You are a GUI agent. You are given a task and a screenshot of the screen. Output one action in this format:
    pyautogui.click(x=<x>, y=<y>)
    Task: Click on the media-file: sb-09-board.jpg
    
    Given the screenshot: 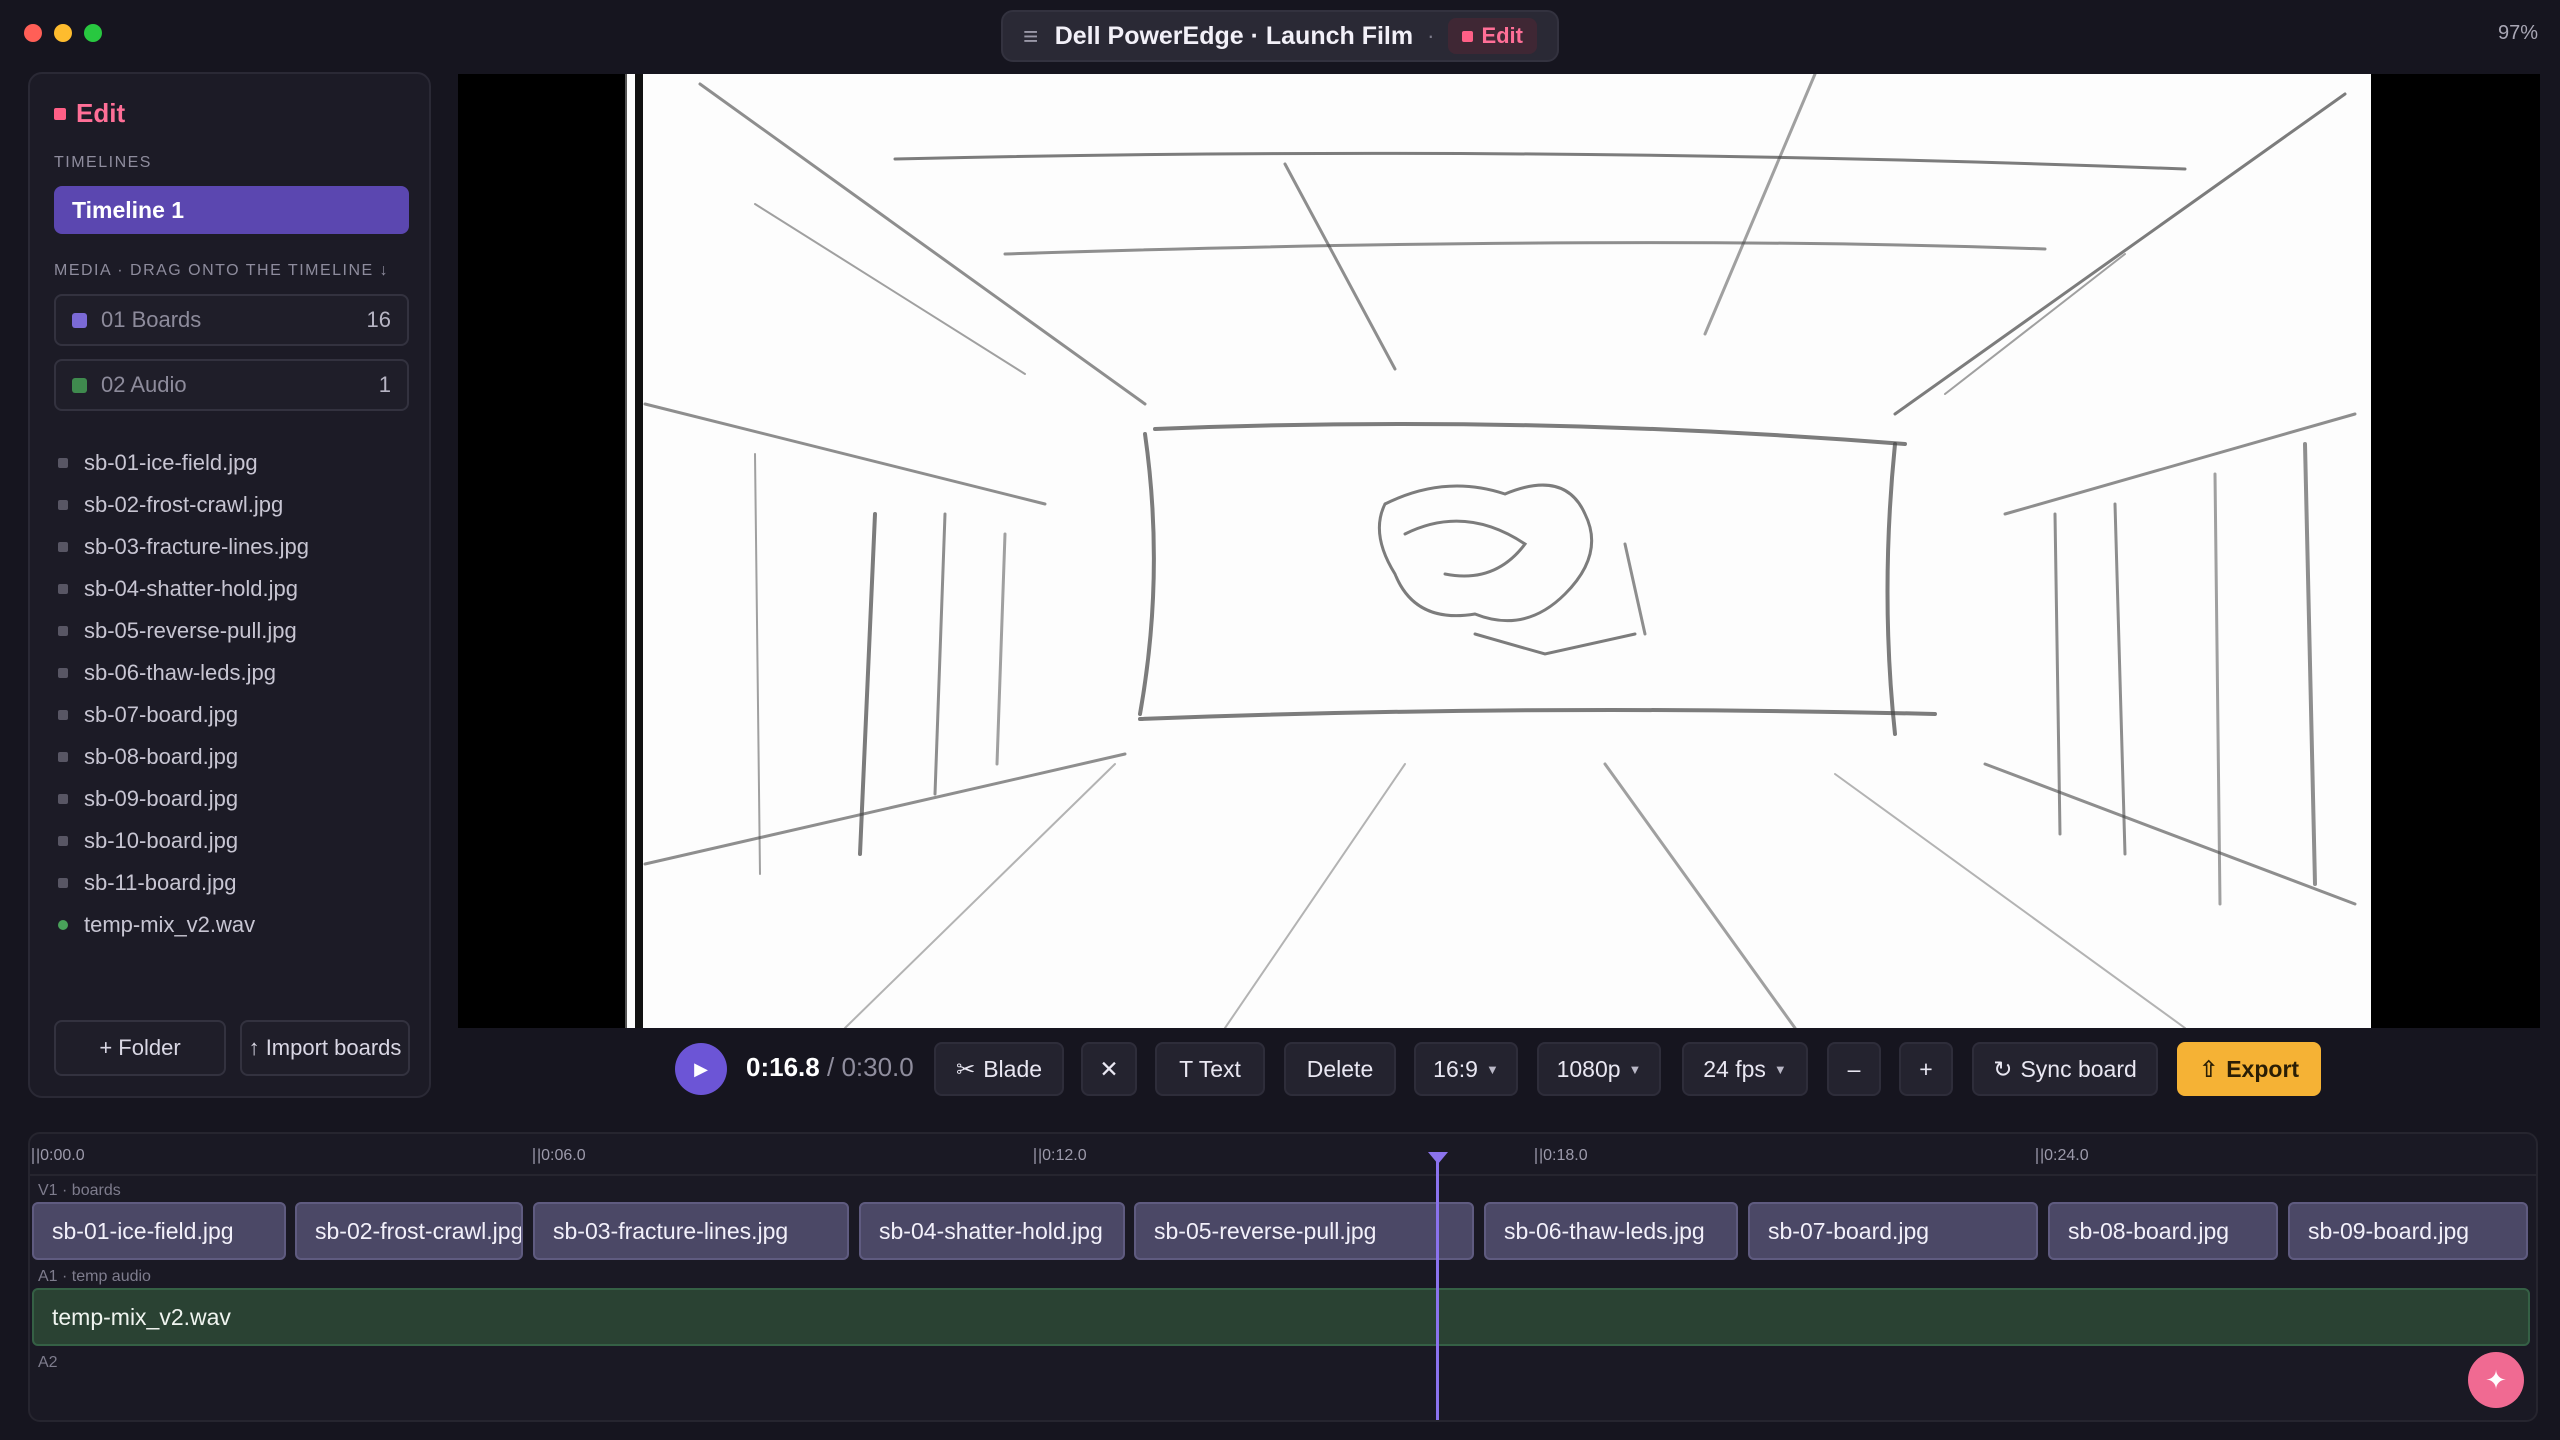 What is the action you would take?
    pyautogui.click(x=231, y=799)
    